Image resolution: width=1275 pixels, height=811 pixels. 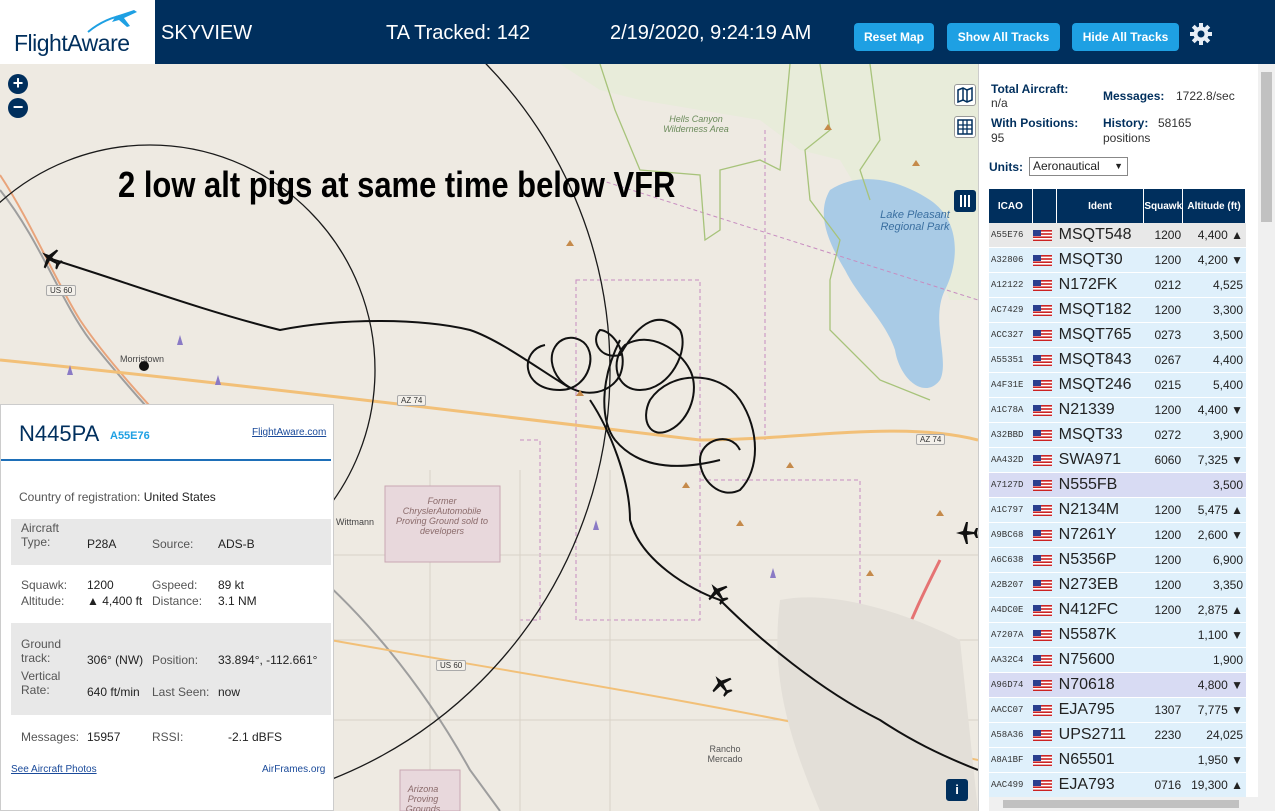 I want to click on road-label-us60: US 60, so click(x=61, y=290).